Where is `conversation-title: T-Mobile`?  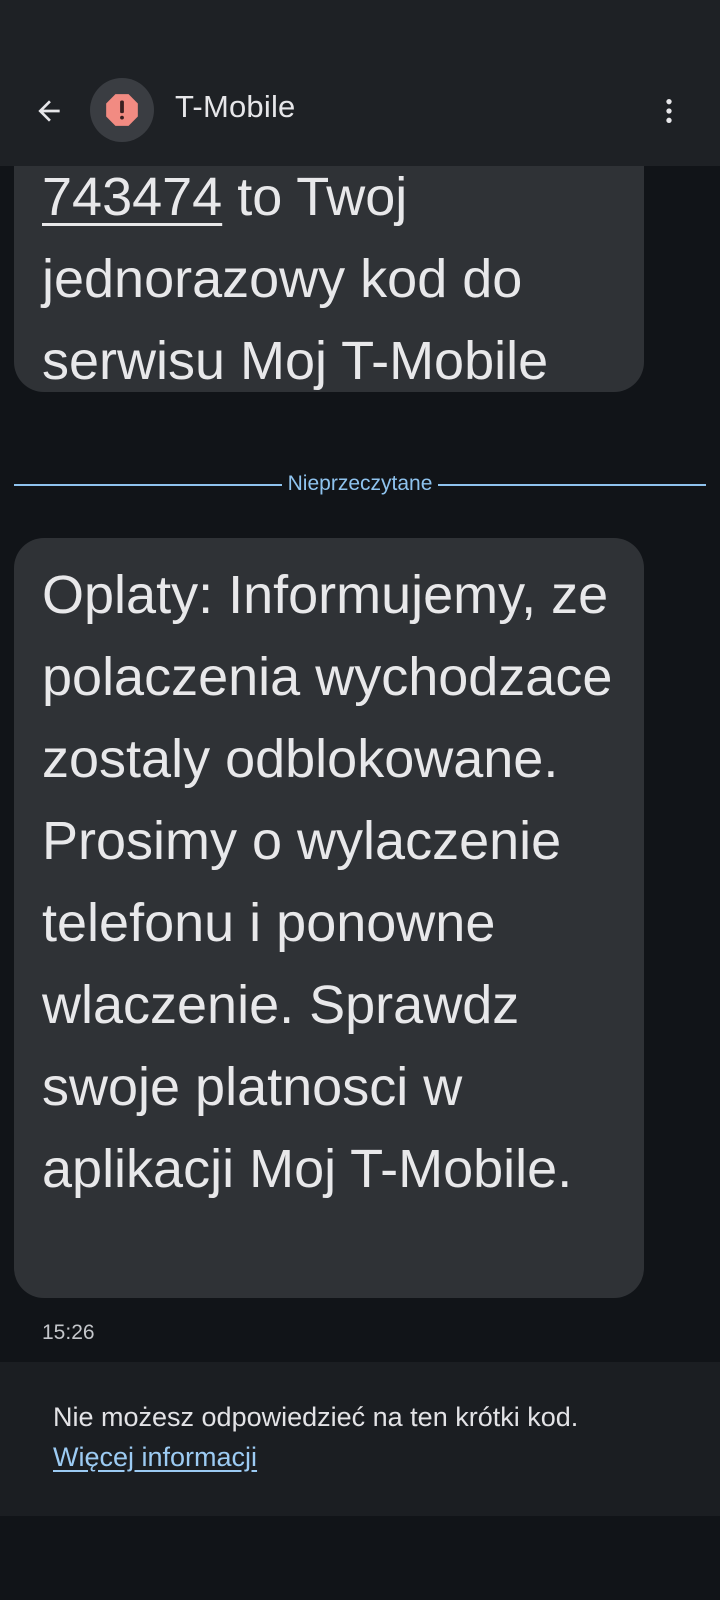
conversation-title: T-Mobile is located at coordinates (235, 107).